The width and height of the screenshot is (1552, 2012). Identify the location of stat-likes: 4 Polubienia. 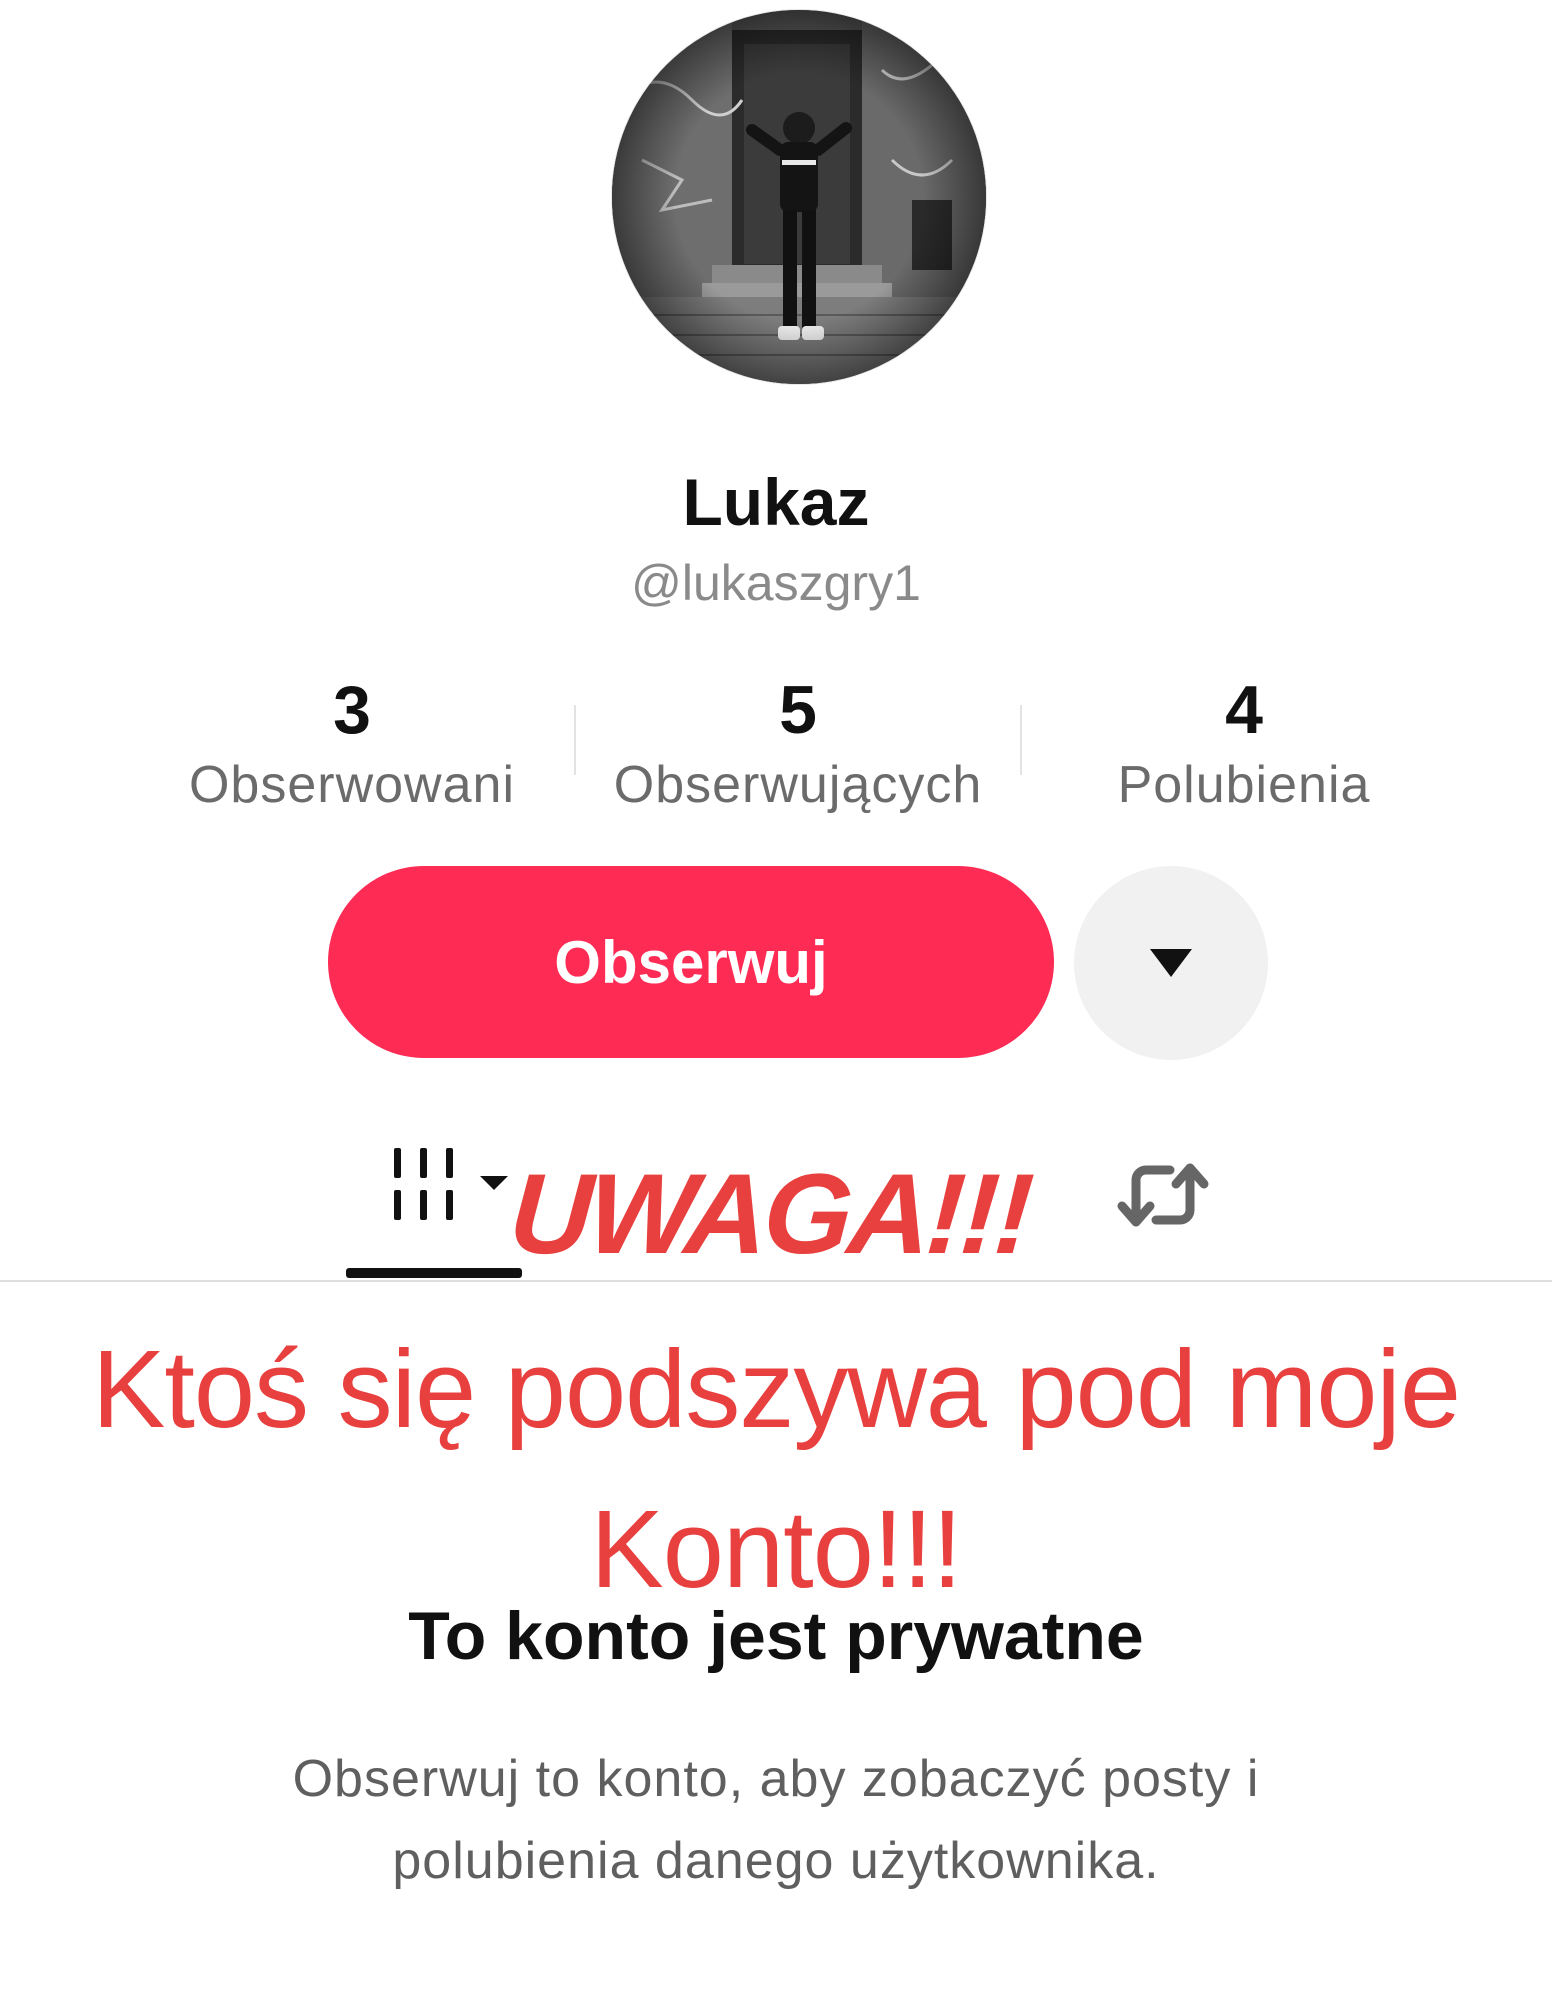
(1244, 743).